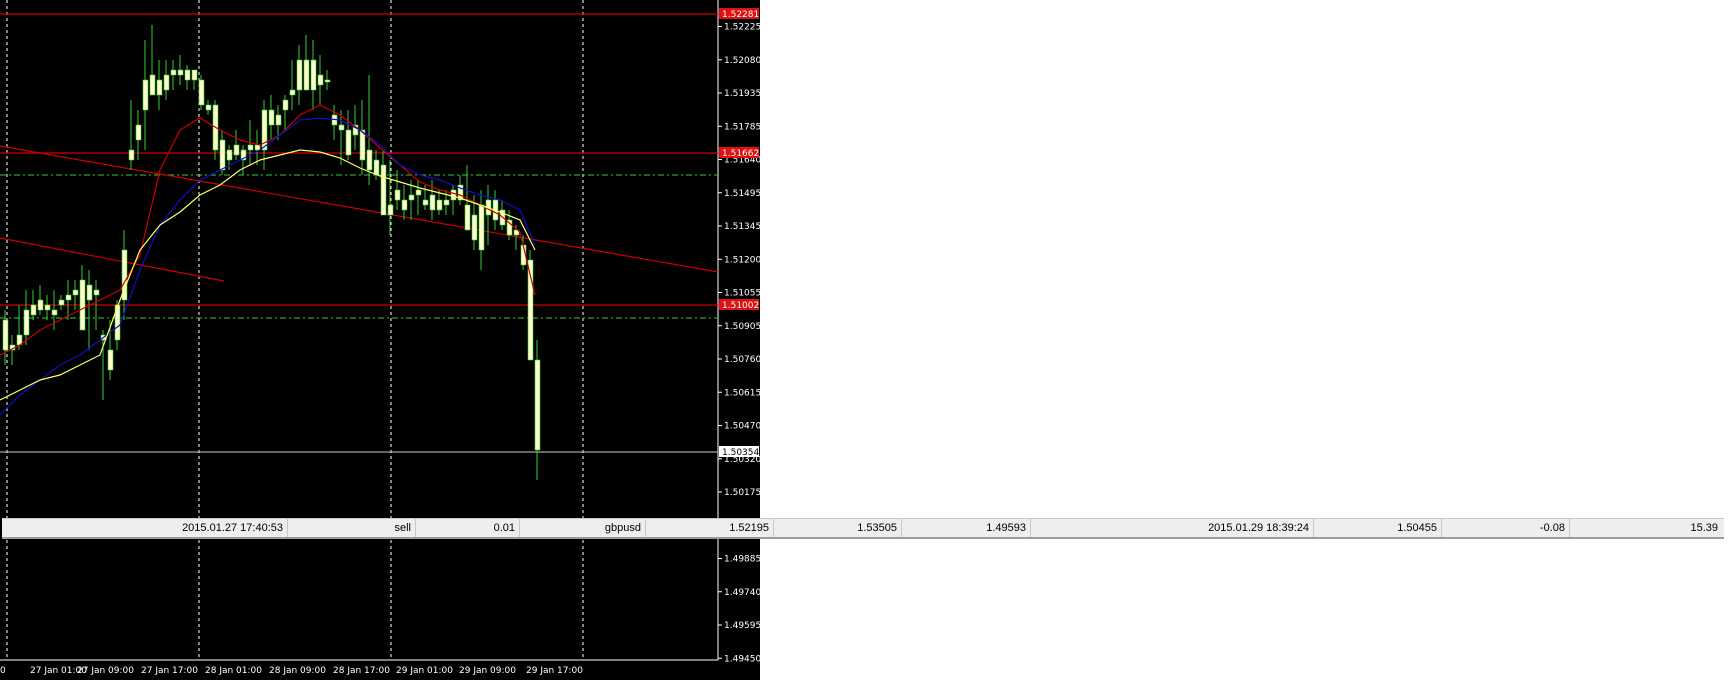  Describe the element at coordinates (742, 659) in the screenshot. I see `price-label: 1.49450` at that location.